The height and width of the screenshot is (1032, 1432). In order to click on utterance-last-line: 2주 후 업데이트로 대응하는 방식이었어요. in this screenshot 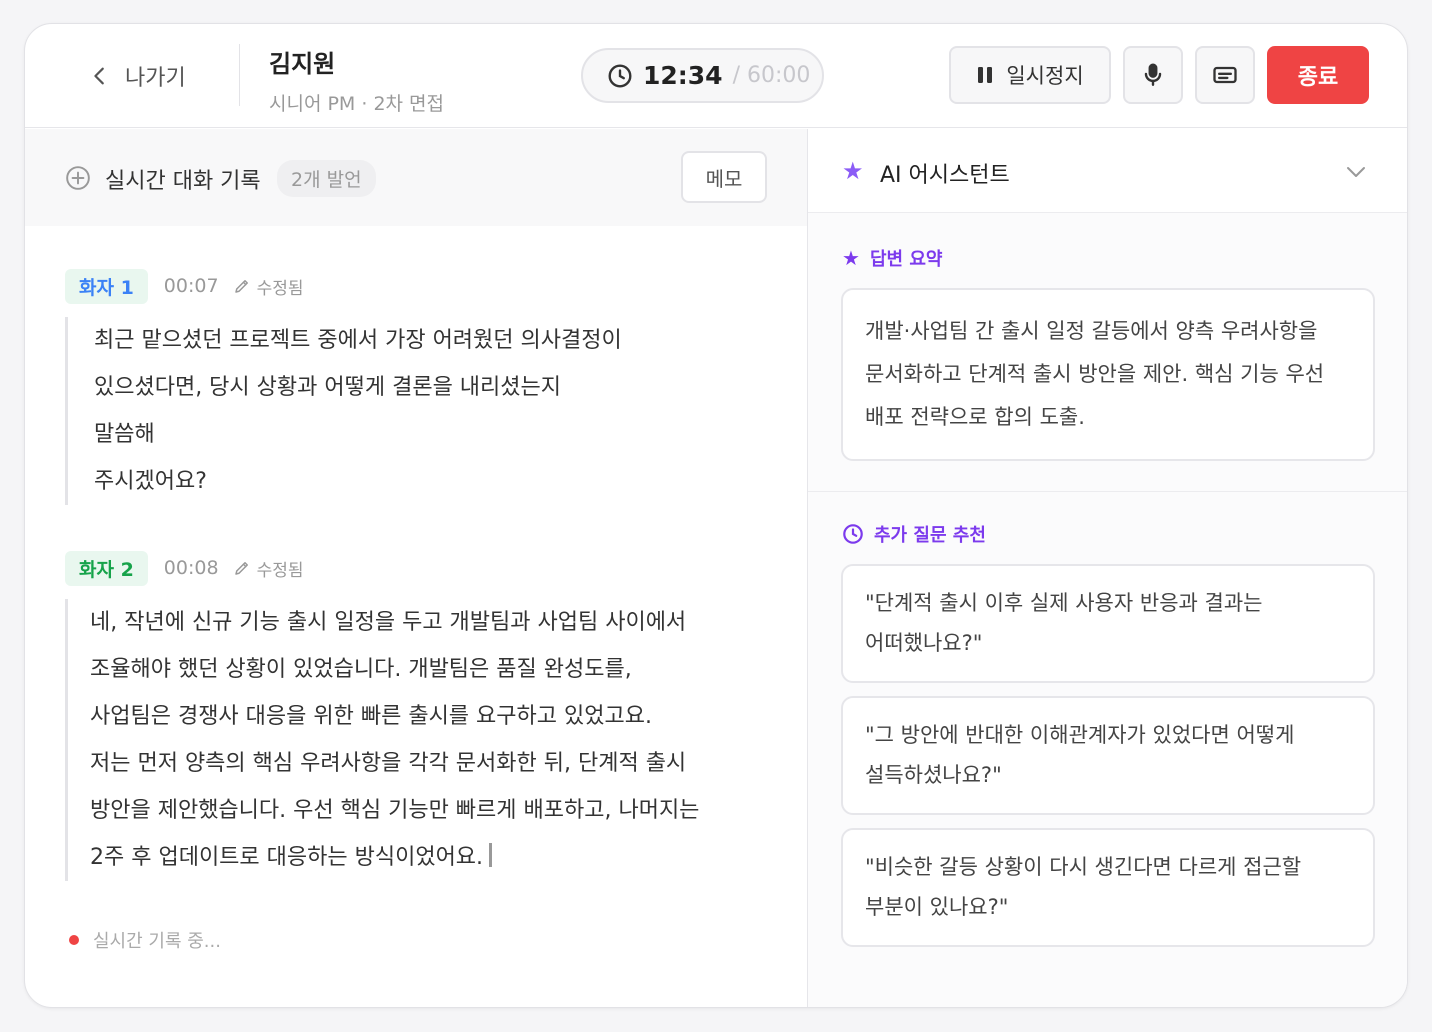, I will do `click(394, 857)`.